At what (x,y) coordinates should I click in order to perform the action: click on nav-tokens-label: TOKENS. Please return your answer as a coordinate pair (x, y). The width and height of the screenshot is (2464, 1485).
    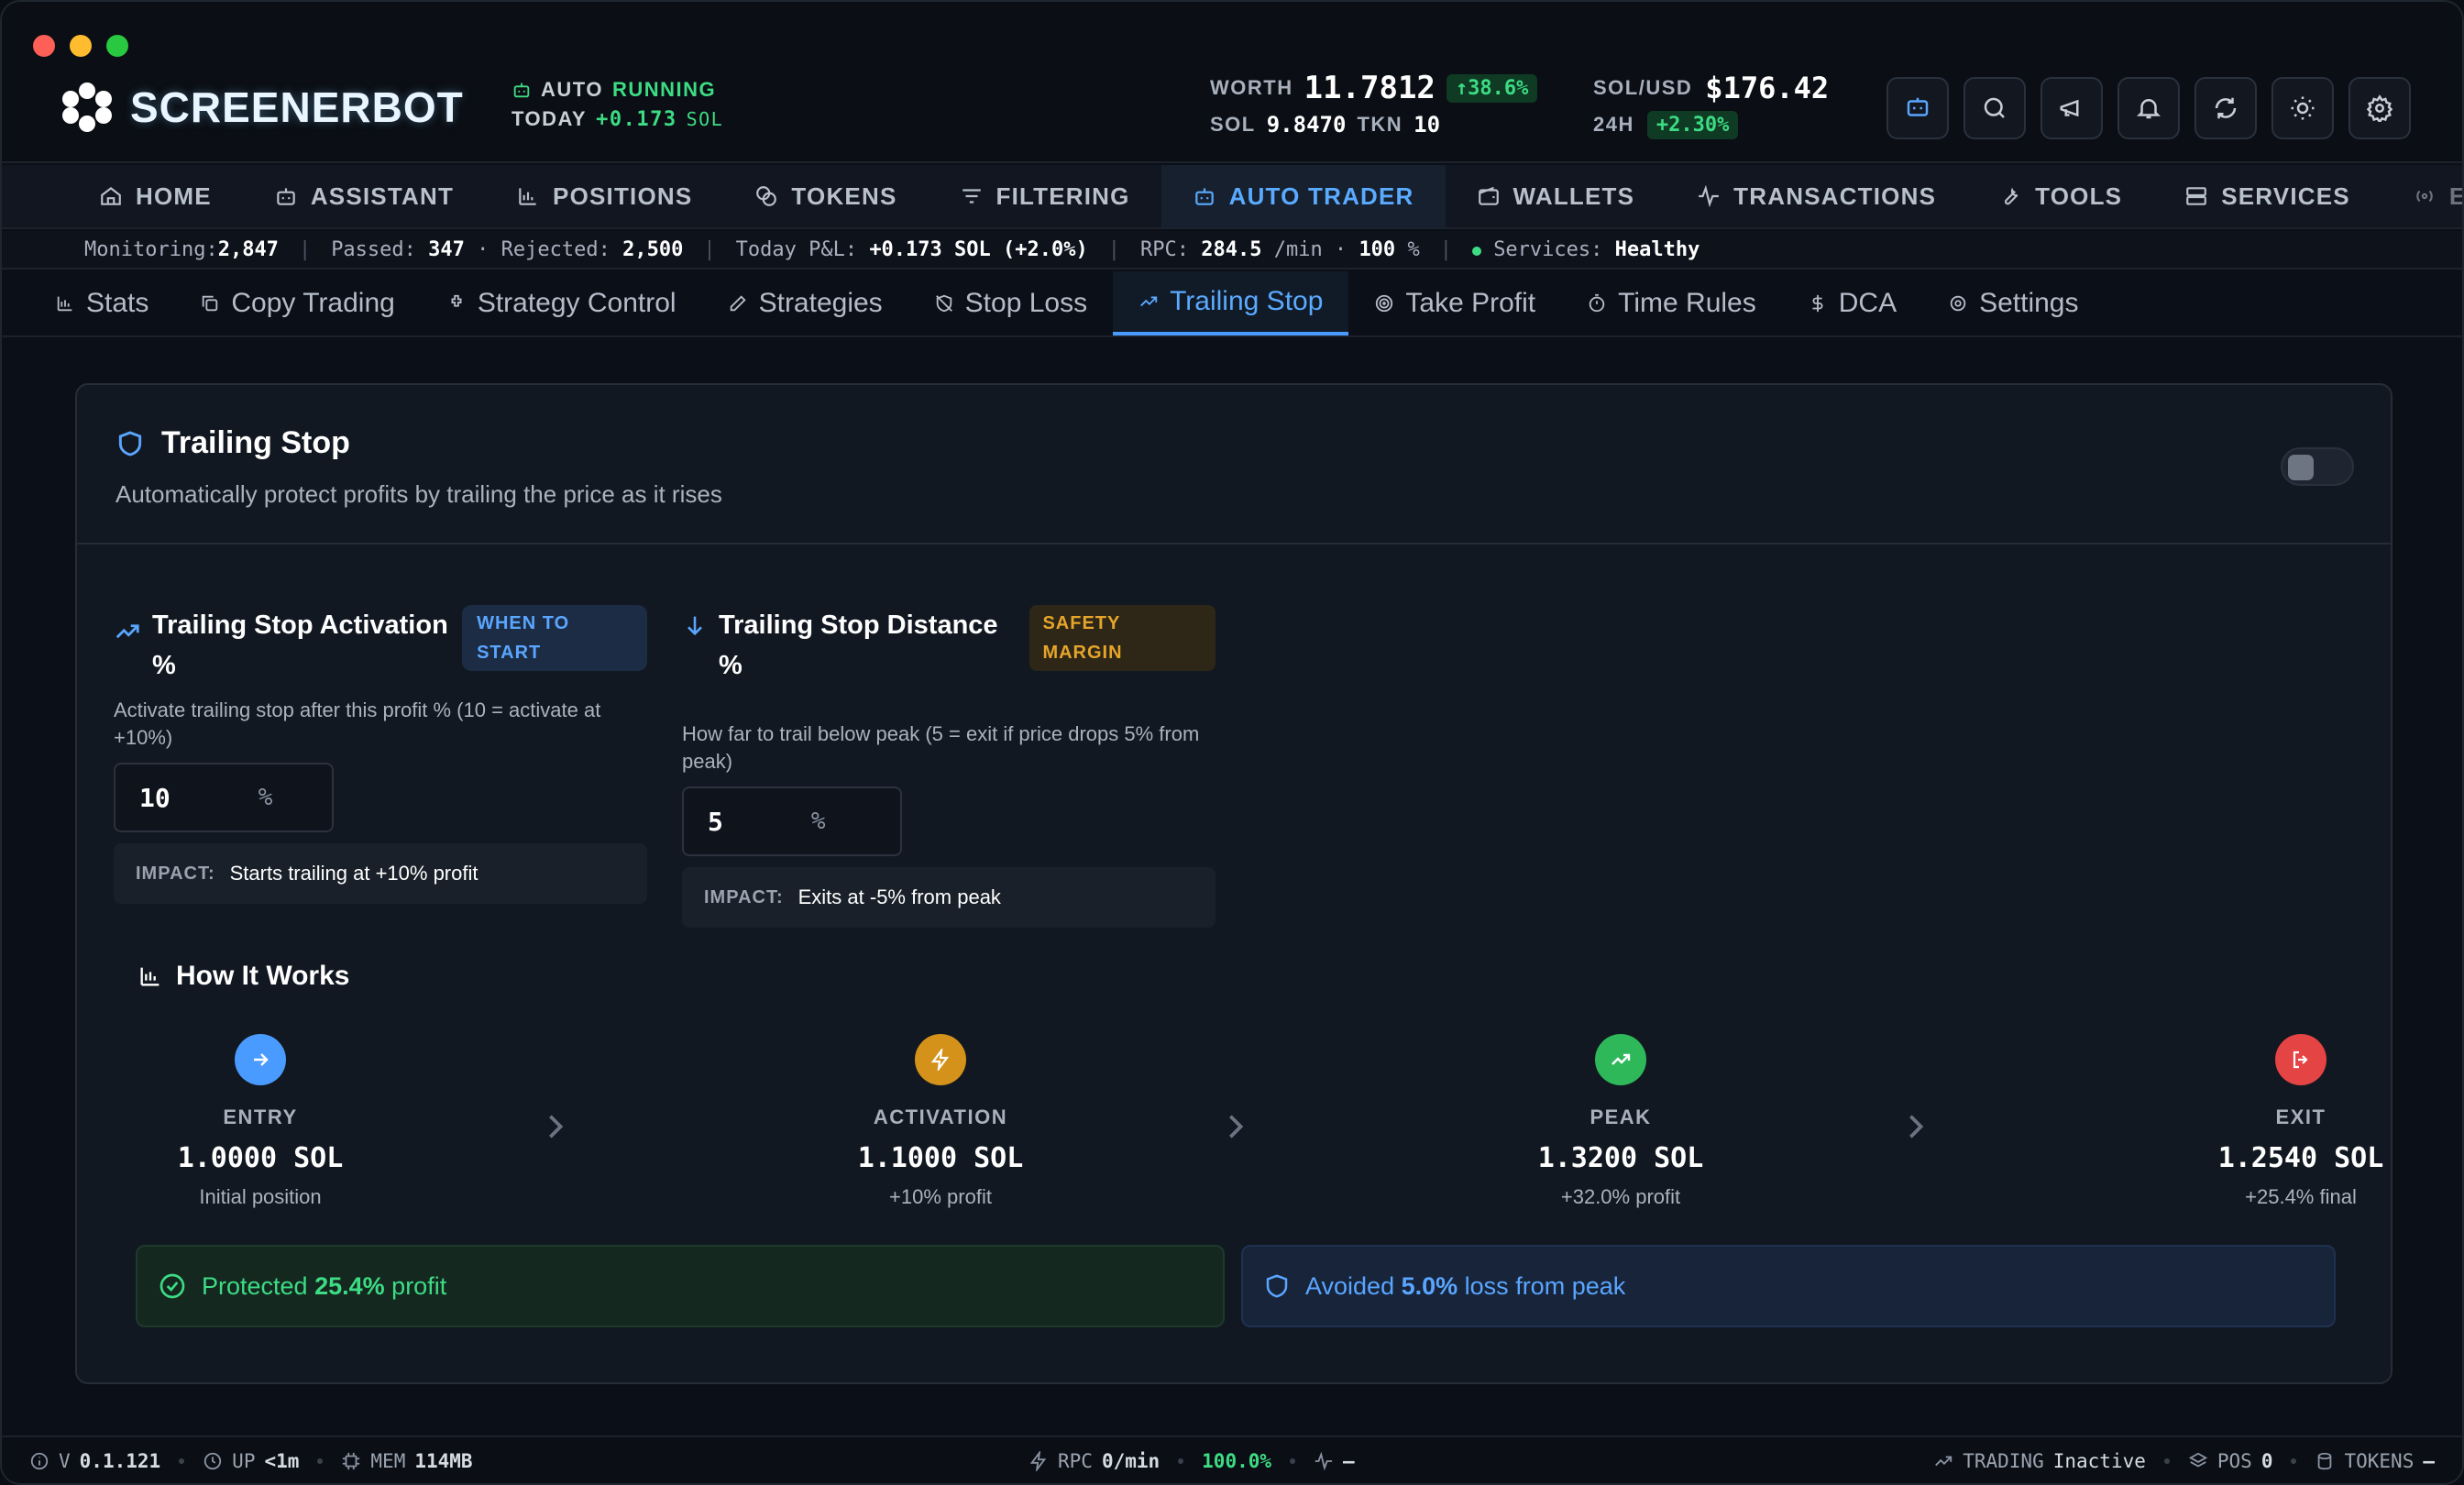
    Looking at the image, I should click on (844, 196).